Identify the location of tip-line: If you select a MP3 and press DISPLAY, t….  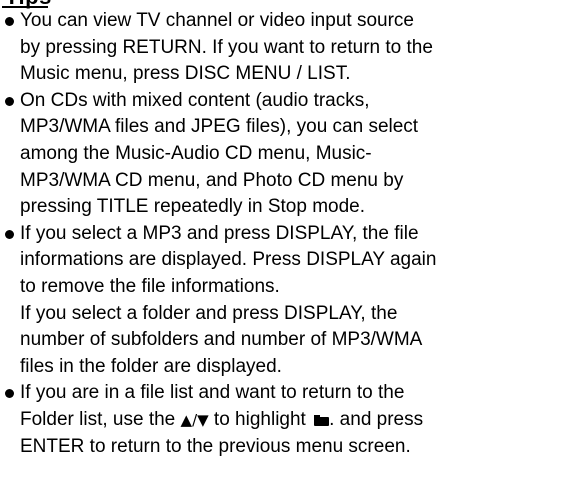
(219, 233).